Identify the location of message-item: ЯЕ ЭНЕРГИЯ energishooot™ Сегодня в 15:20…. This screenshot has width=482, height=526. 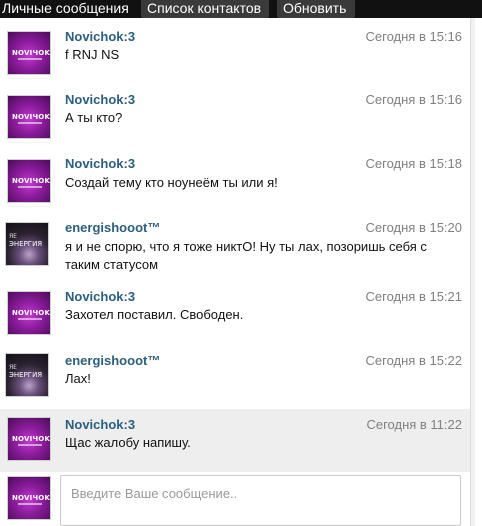
(235, 251).